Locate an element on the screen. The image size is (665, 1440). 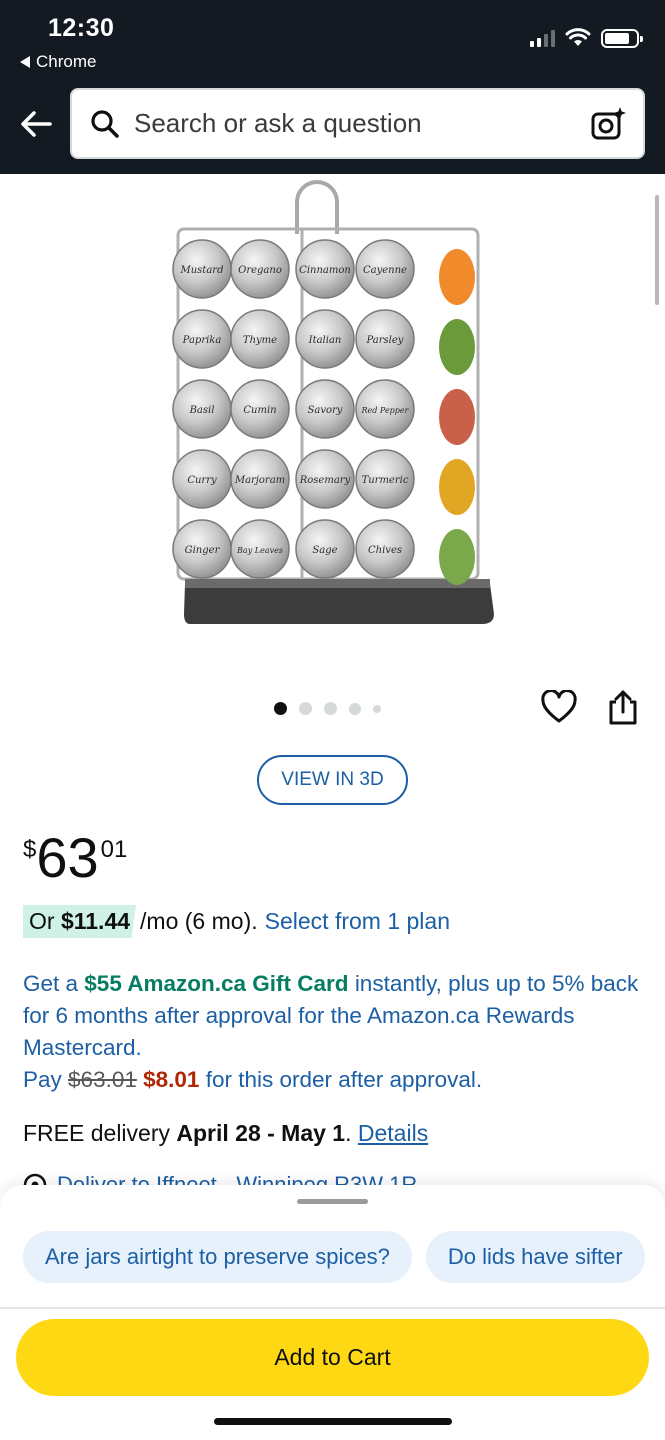
old-price: $63.01 is located at coordinates (102, 1079).